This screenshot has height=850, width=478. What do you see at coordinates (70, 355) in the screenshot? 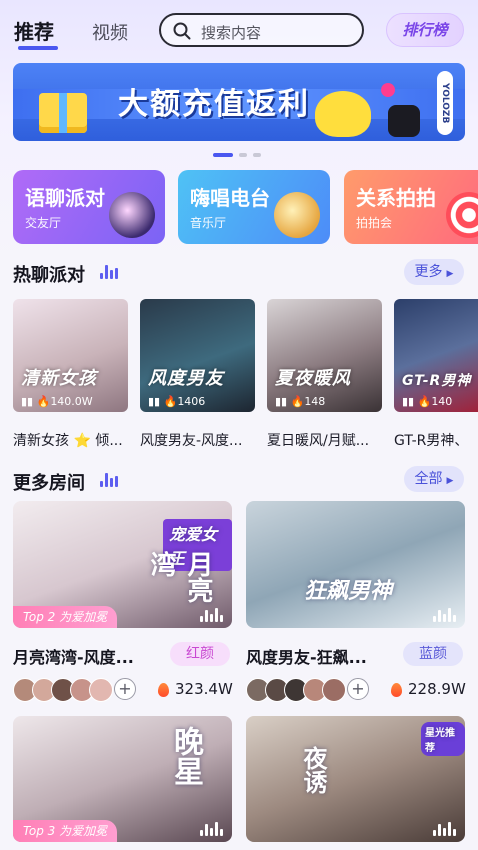
I see `hot-party-card: 清新女孩 ▮▮ 🔥140.0W` at bounding box center [70, 355].